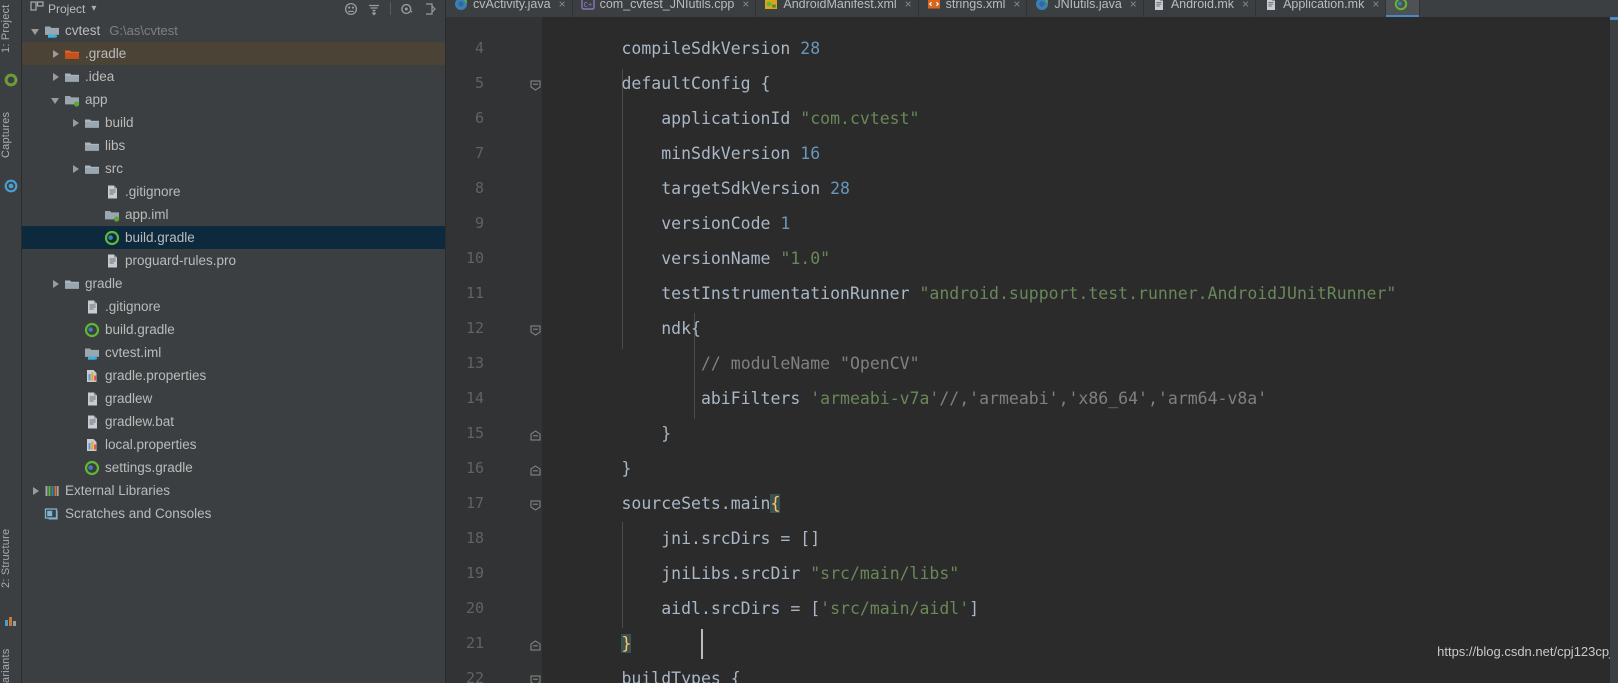  Describe the element at coordinates (233, 53) in the screenshot. I see `tree-row: .gradle` at that location.